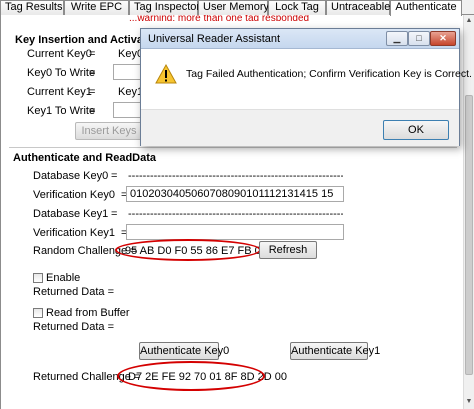  Describe the element at coordinates (61, 73) in the screenshot. I see `key0-to-write-label: Key0 To Write` at that location.